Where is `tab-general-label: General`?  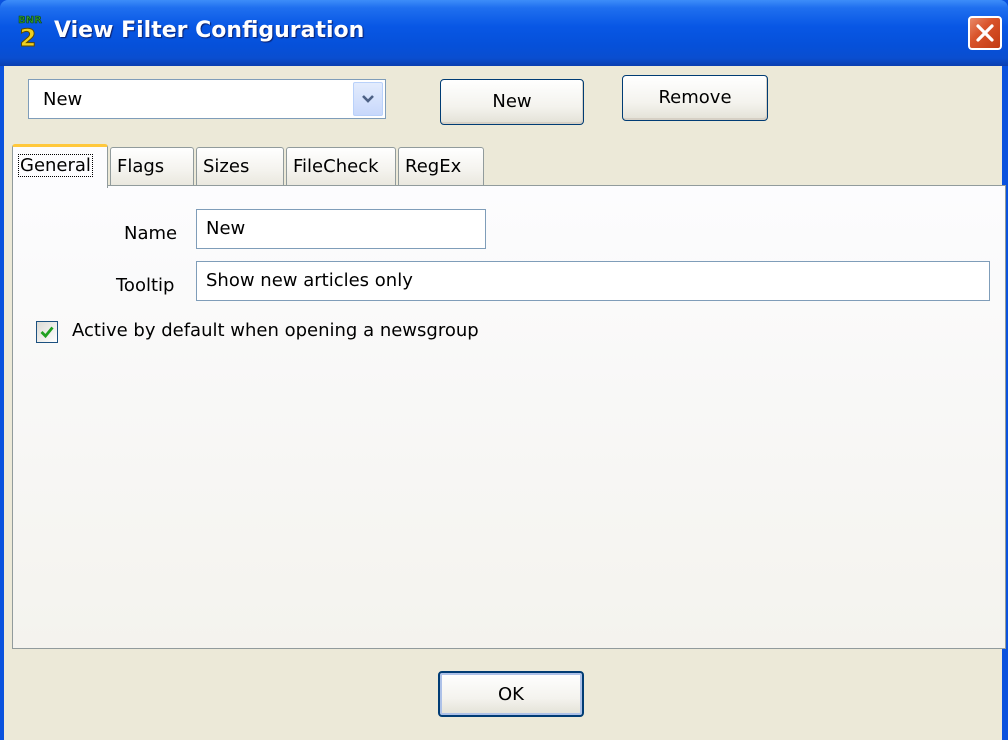 tab-general-label: General is located at coordinates (55, 165).